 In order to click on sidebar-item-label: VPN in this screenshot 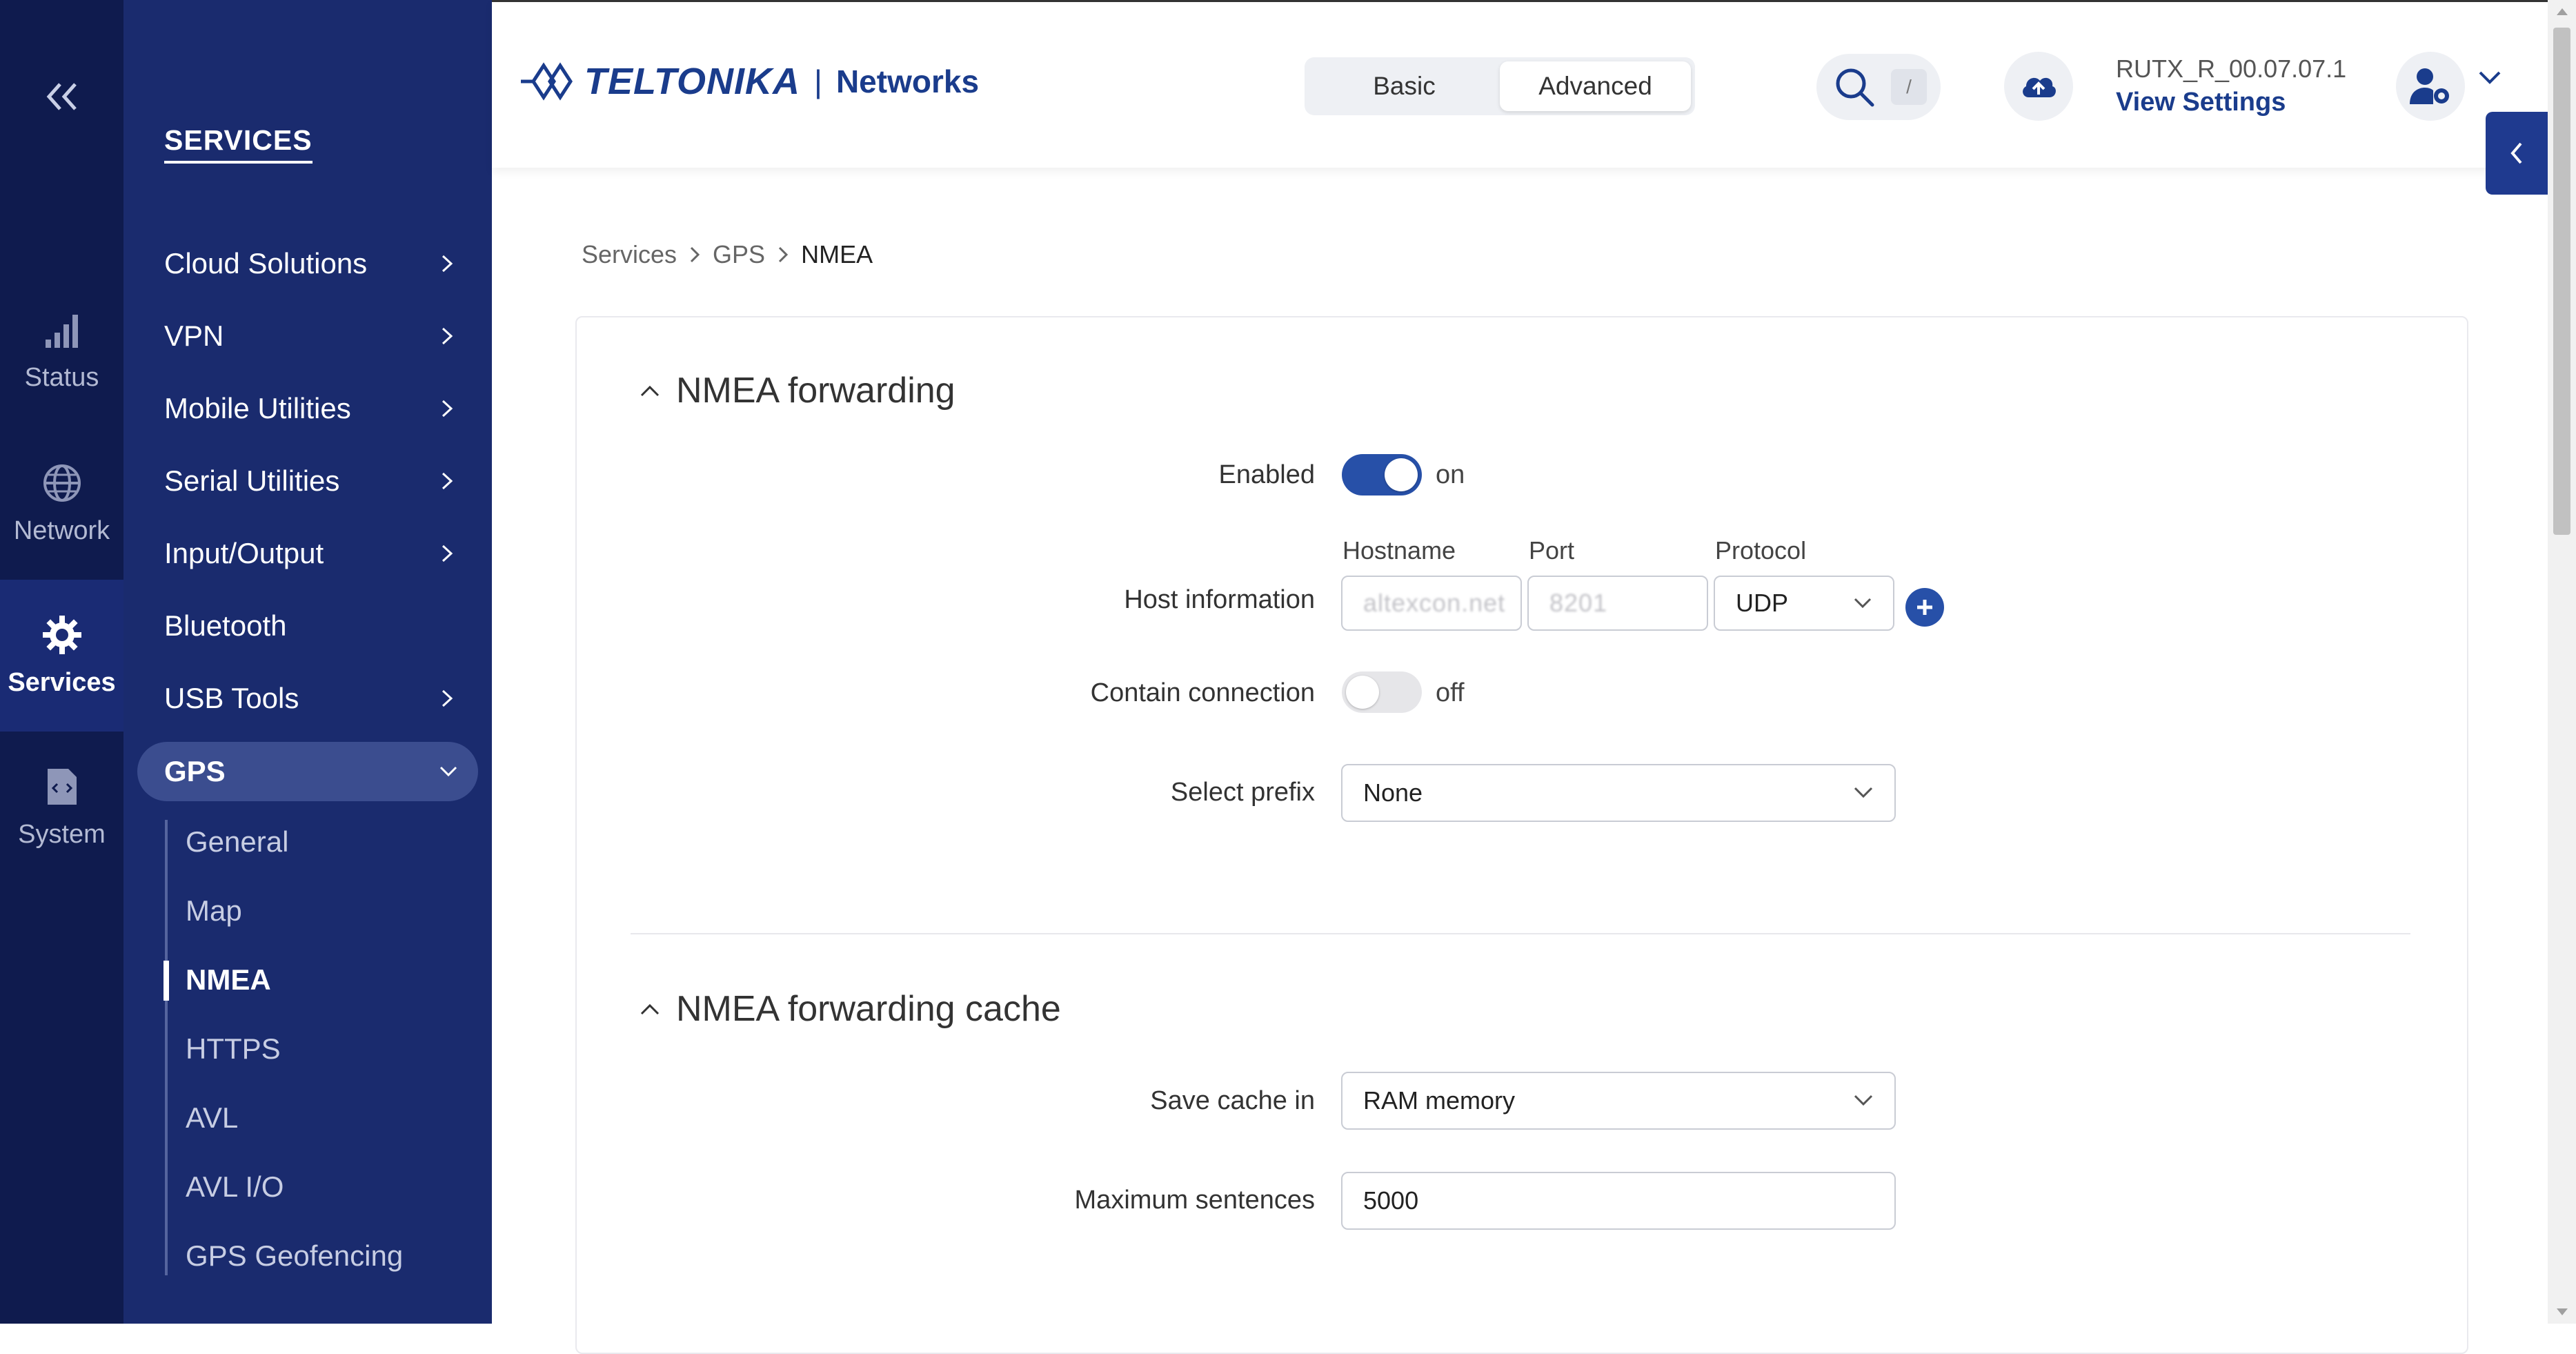, I will do `click(194, 336)`.